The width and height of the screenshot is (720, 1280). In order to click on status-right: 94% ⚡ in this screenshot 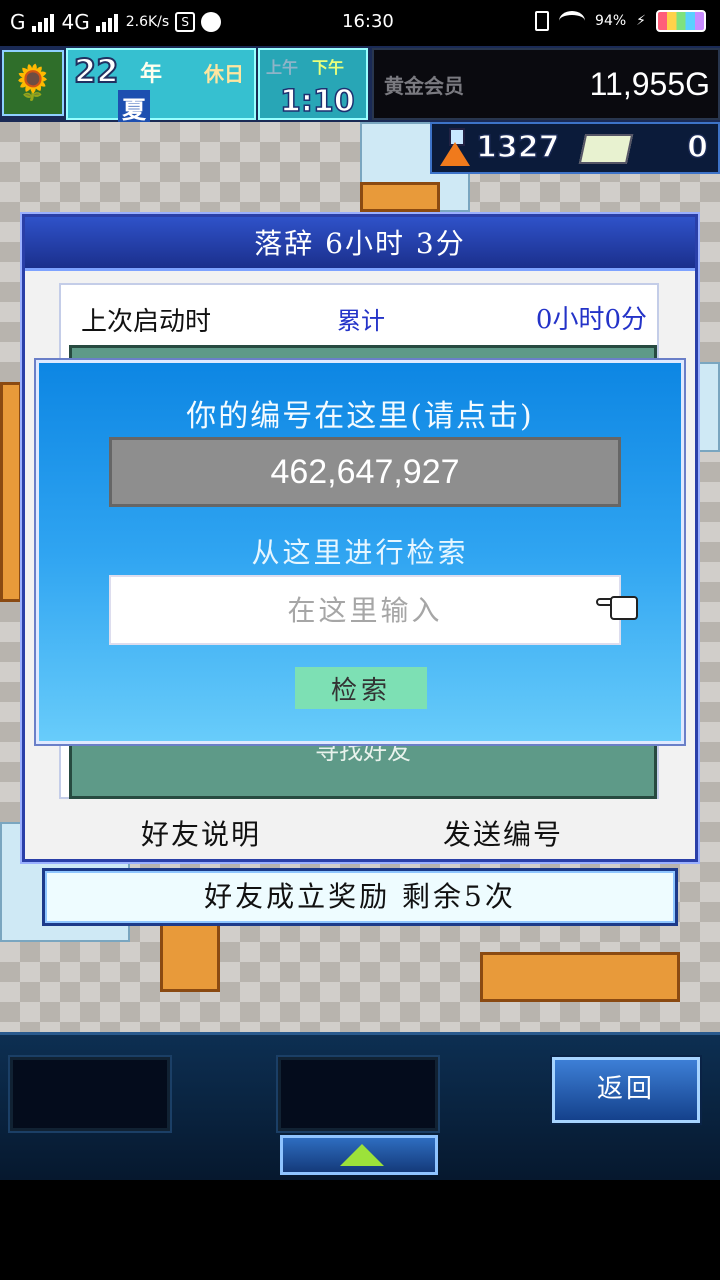, I will do `click(620, 21)`.